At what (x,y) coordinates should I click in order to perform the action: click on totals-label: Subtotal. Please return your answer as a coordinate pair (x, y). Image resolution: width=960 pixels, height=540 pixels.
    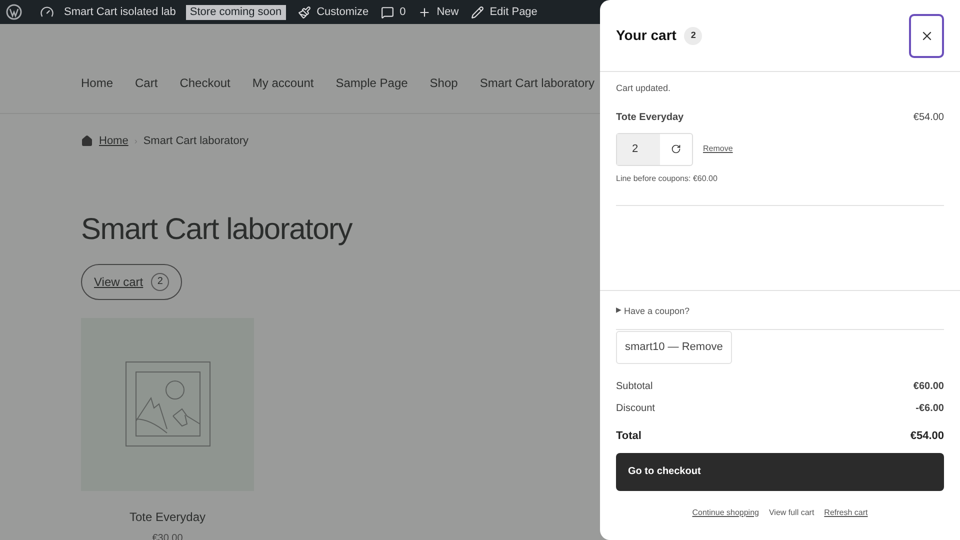
    Looking at the image, I should click on (634, 387).